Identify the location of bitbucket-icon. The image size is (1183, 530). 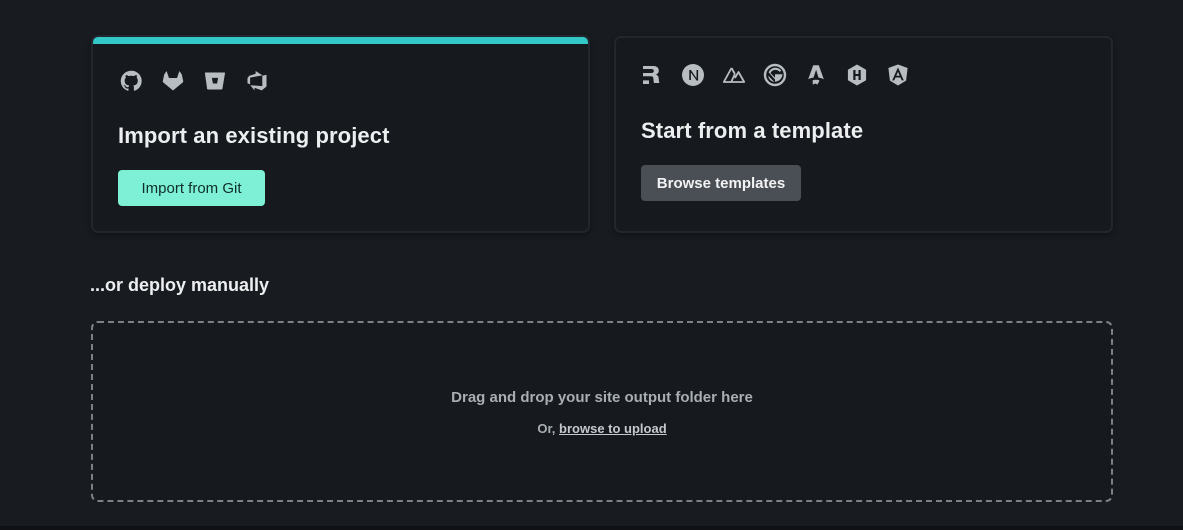
(215, 81).